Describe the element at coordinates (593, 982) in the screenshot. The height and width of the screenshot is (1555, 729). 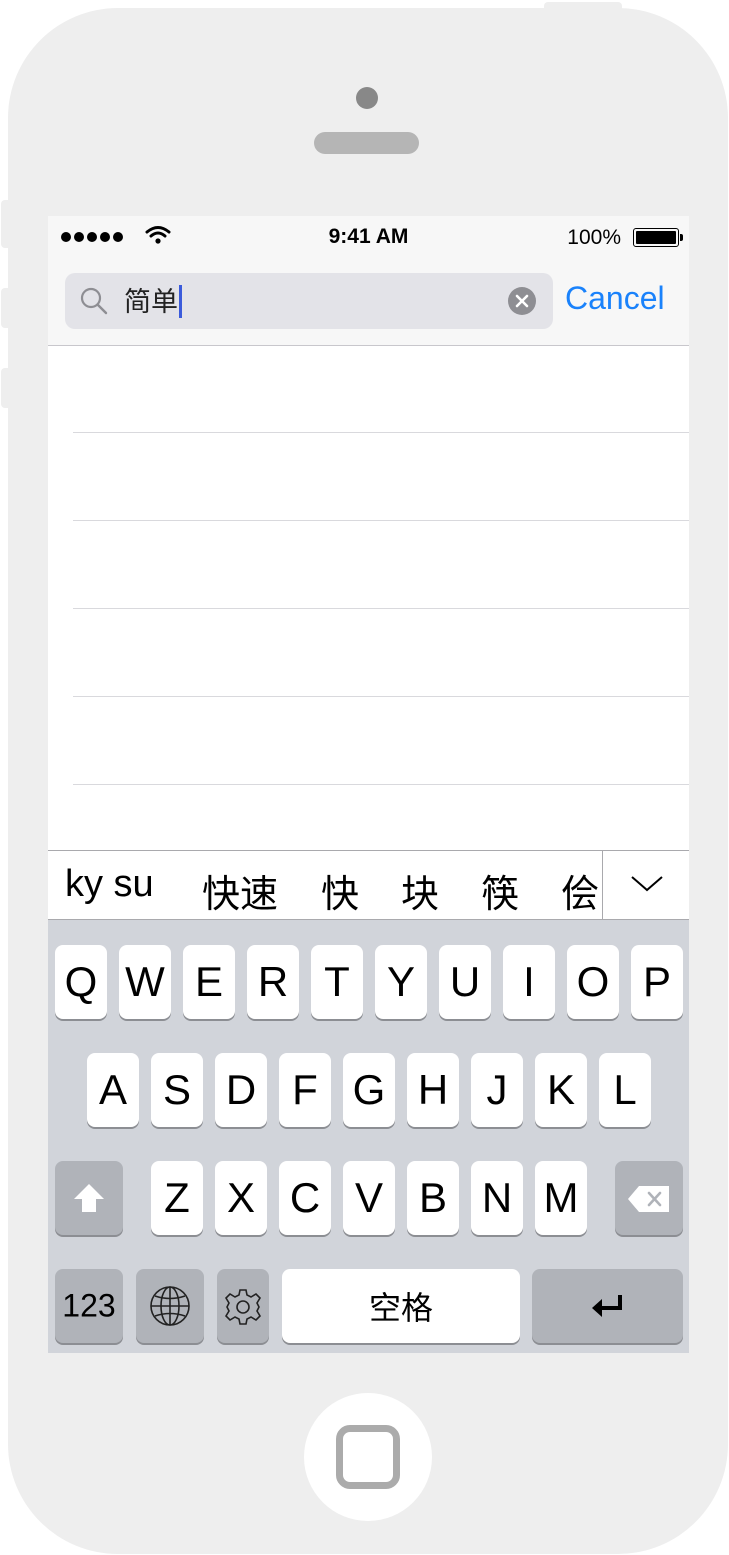
I see `key-o: O` at that location.